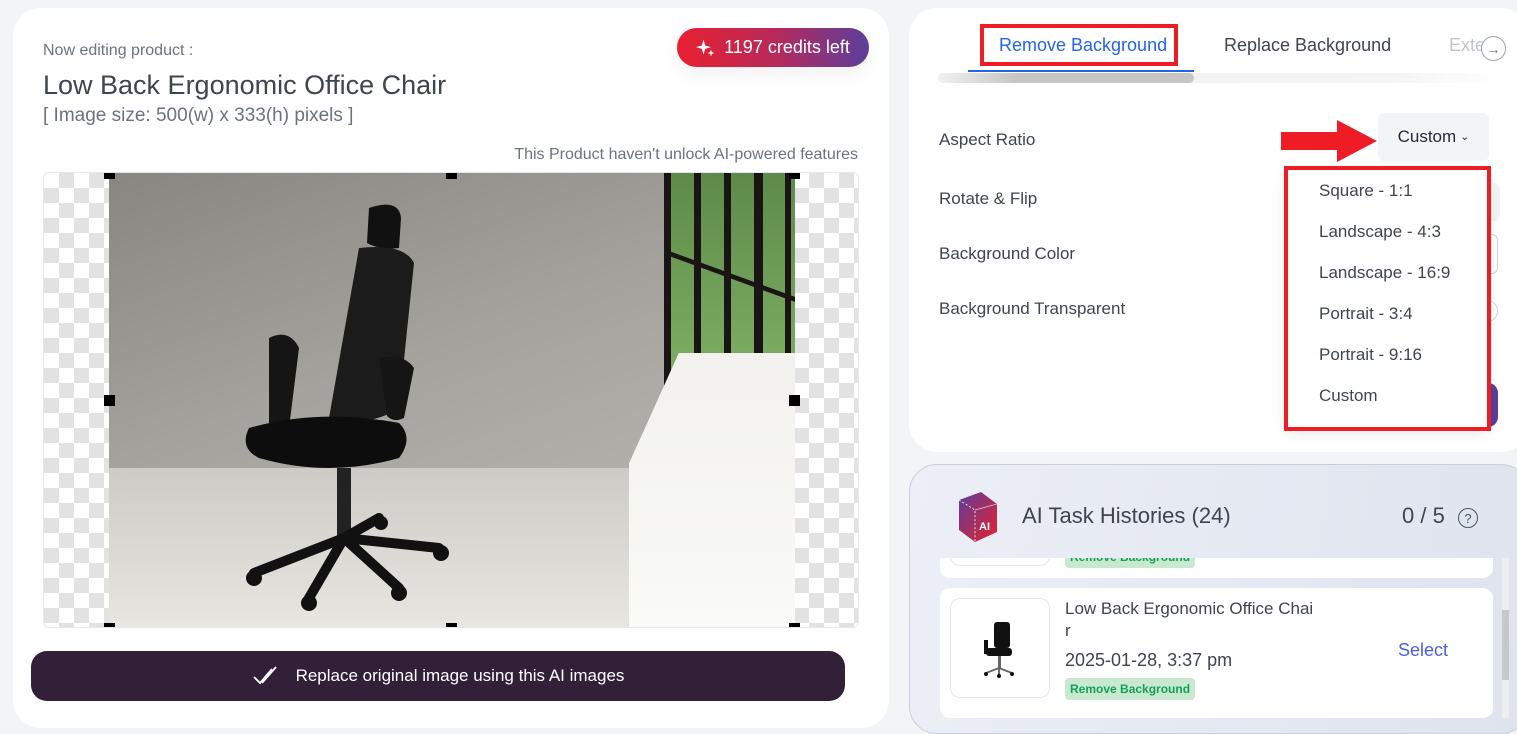 The height and width of the screenshot is (734, 1517). Describe the element at coordinates (109, 625) in the screenshot. I see `crop-handle-bl` at that location.